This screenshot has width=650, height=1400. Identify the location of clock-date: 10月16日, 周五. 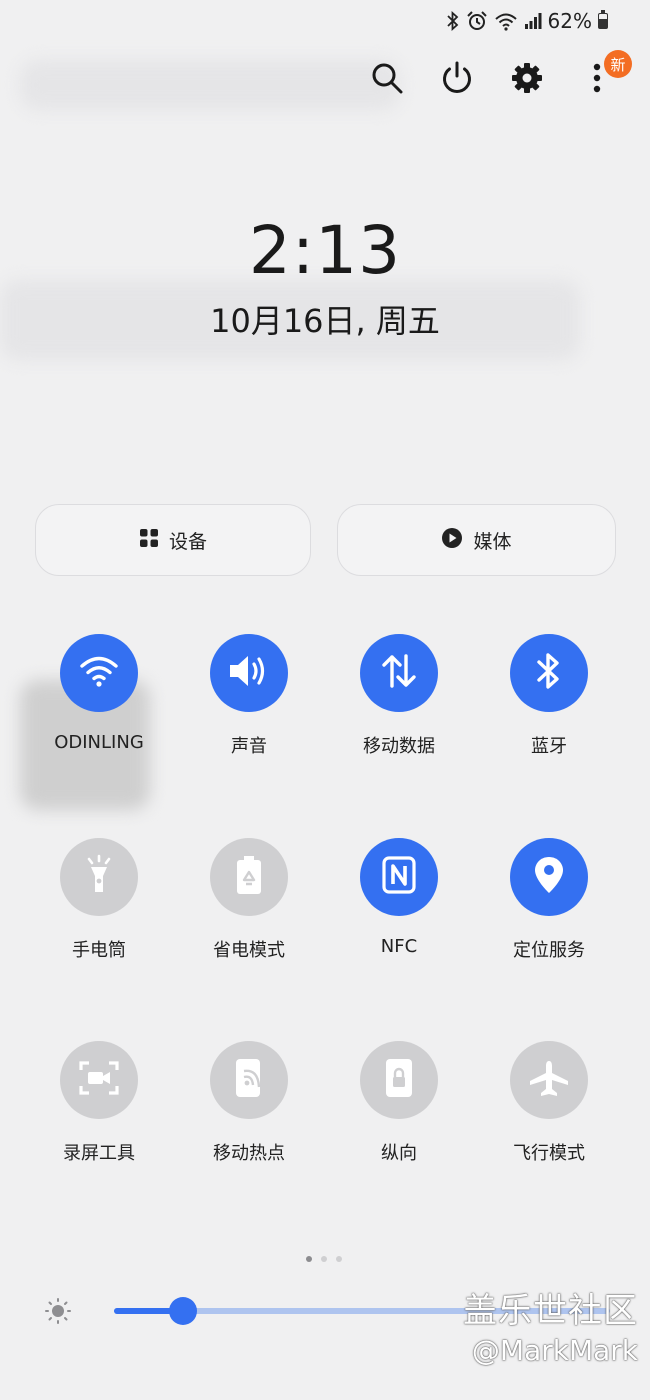
(325, 321).